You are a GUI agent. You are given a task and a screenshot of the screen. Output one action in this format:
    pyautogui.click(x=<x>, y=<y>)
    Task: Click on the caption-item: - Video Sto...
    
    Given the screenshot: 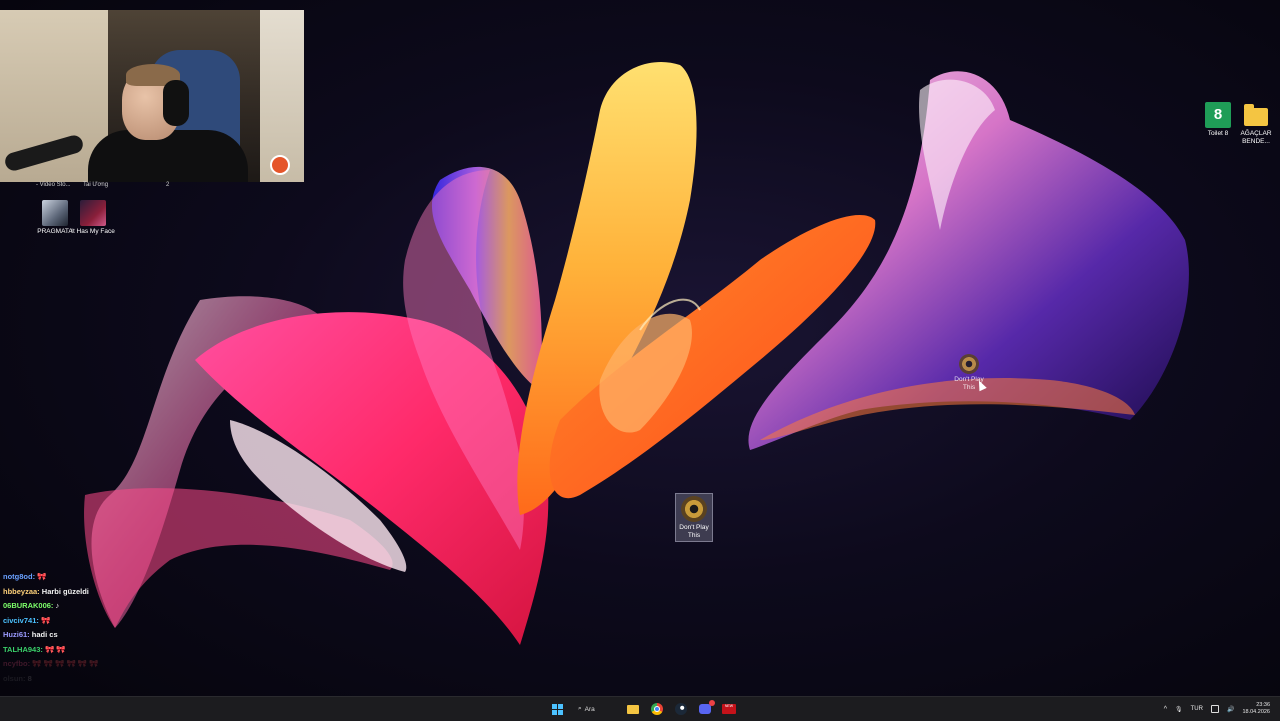 What is the action you would take?
    pyautogui.click(x=53, y=185)
    